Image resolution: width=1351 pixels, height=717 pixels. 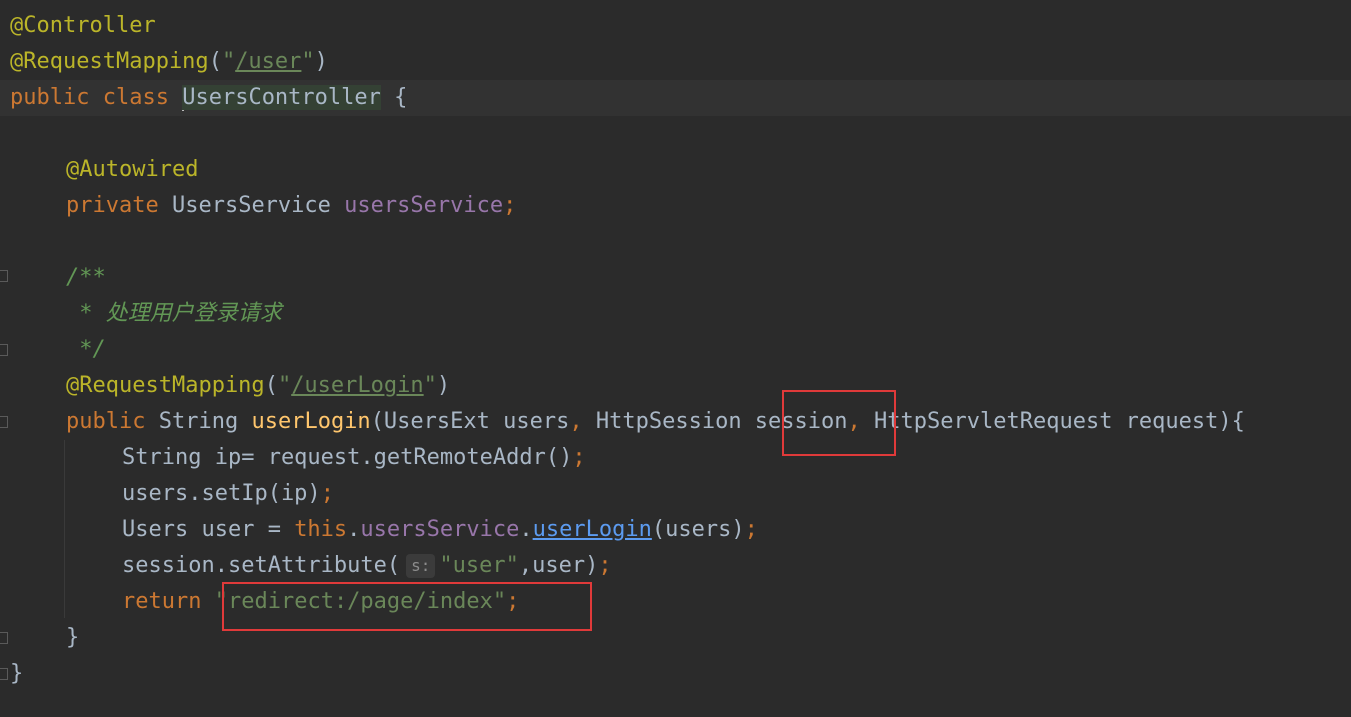 What do you see at coordinates (407, 606) in the screenshot?
I see `highlight-box-redirect` at bounding box center [407, 606].